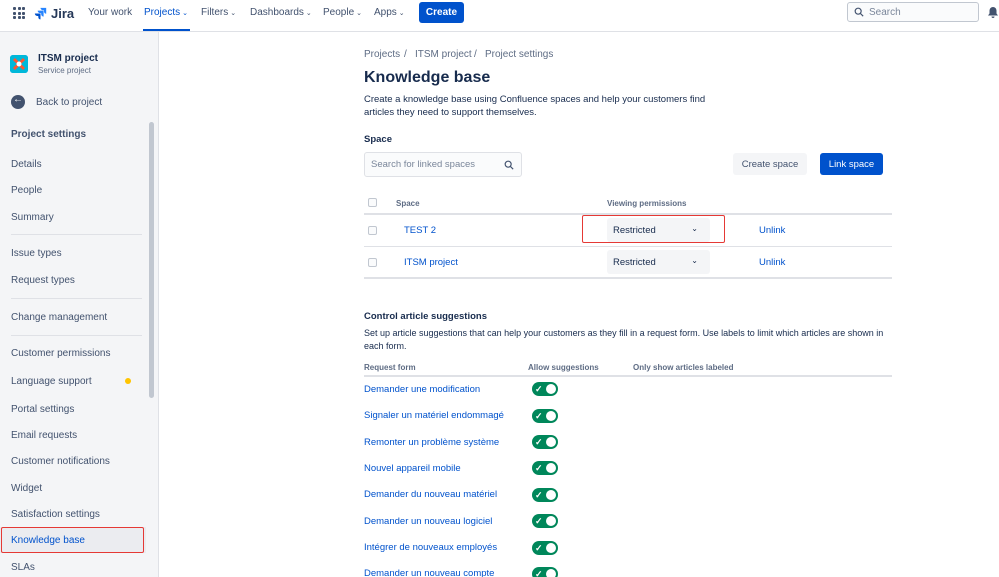 This screenshot has width=999, height=577. Describe the element at coordinates (436, 164) in the screenshot. I see `space-search-input` at that location.